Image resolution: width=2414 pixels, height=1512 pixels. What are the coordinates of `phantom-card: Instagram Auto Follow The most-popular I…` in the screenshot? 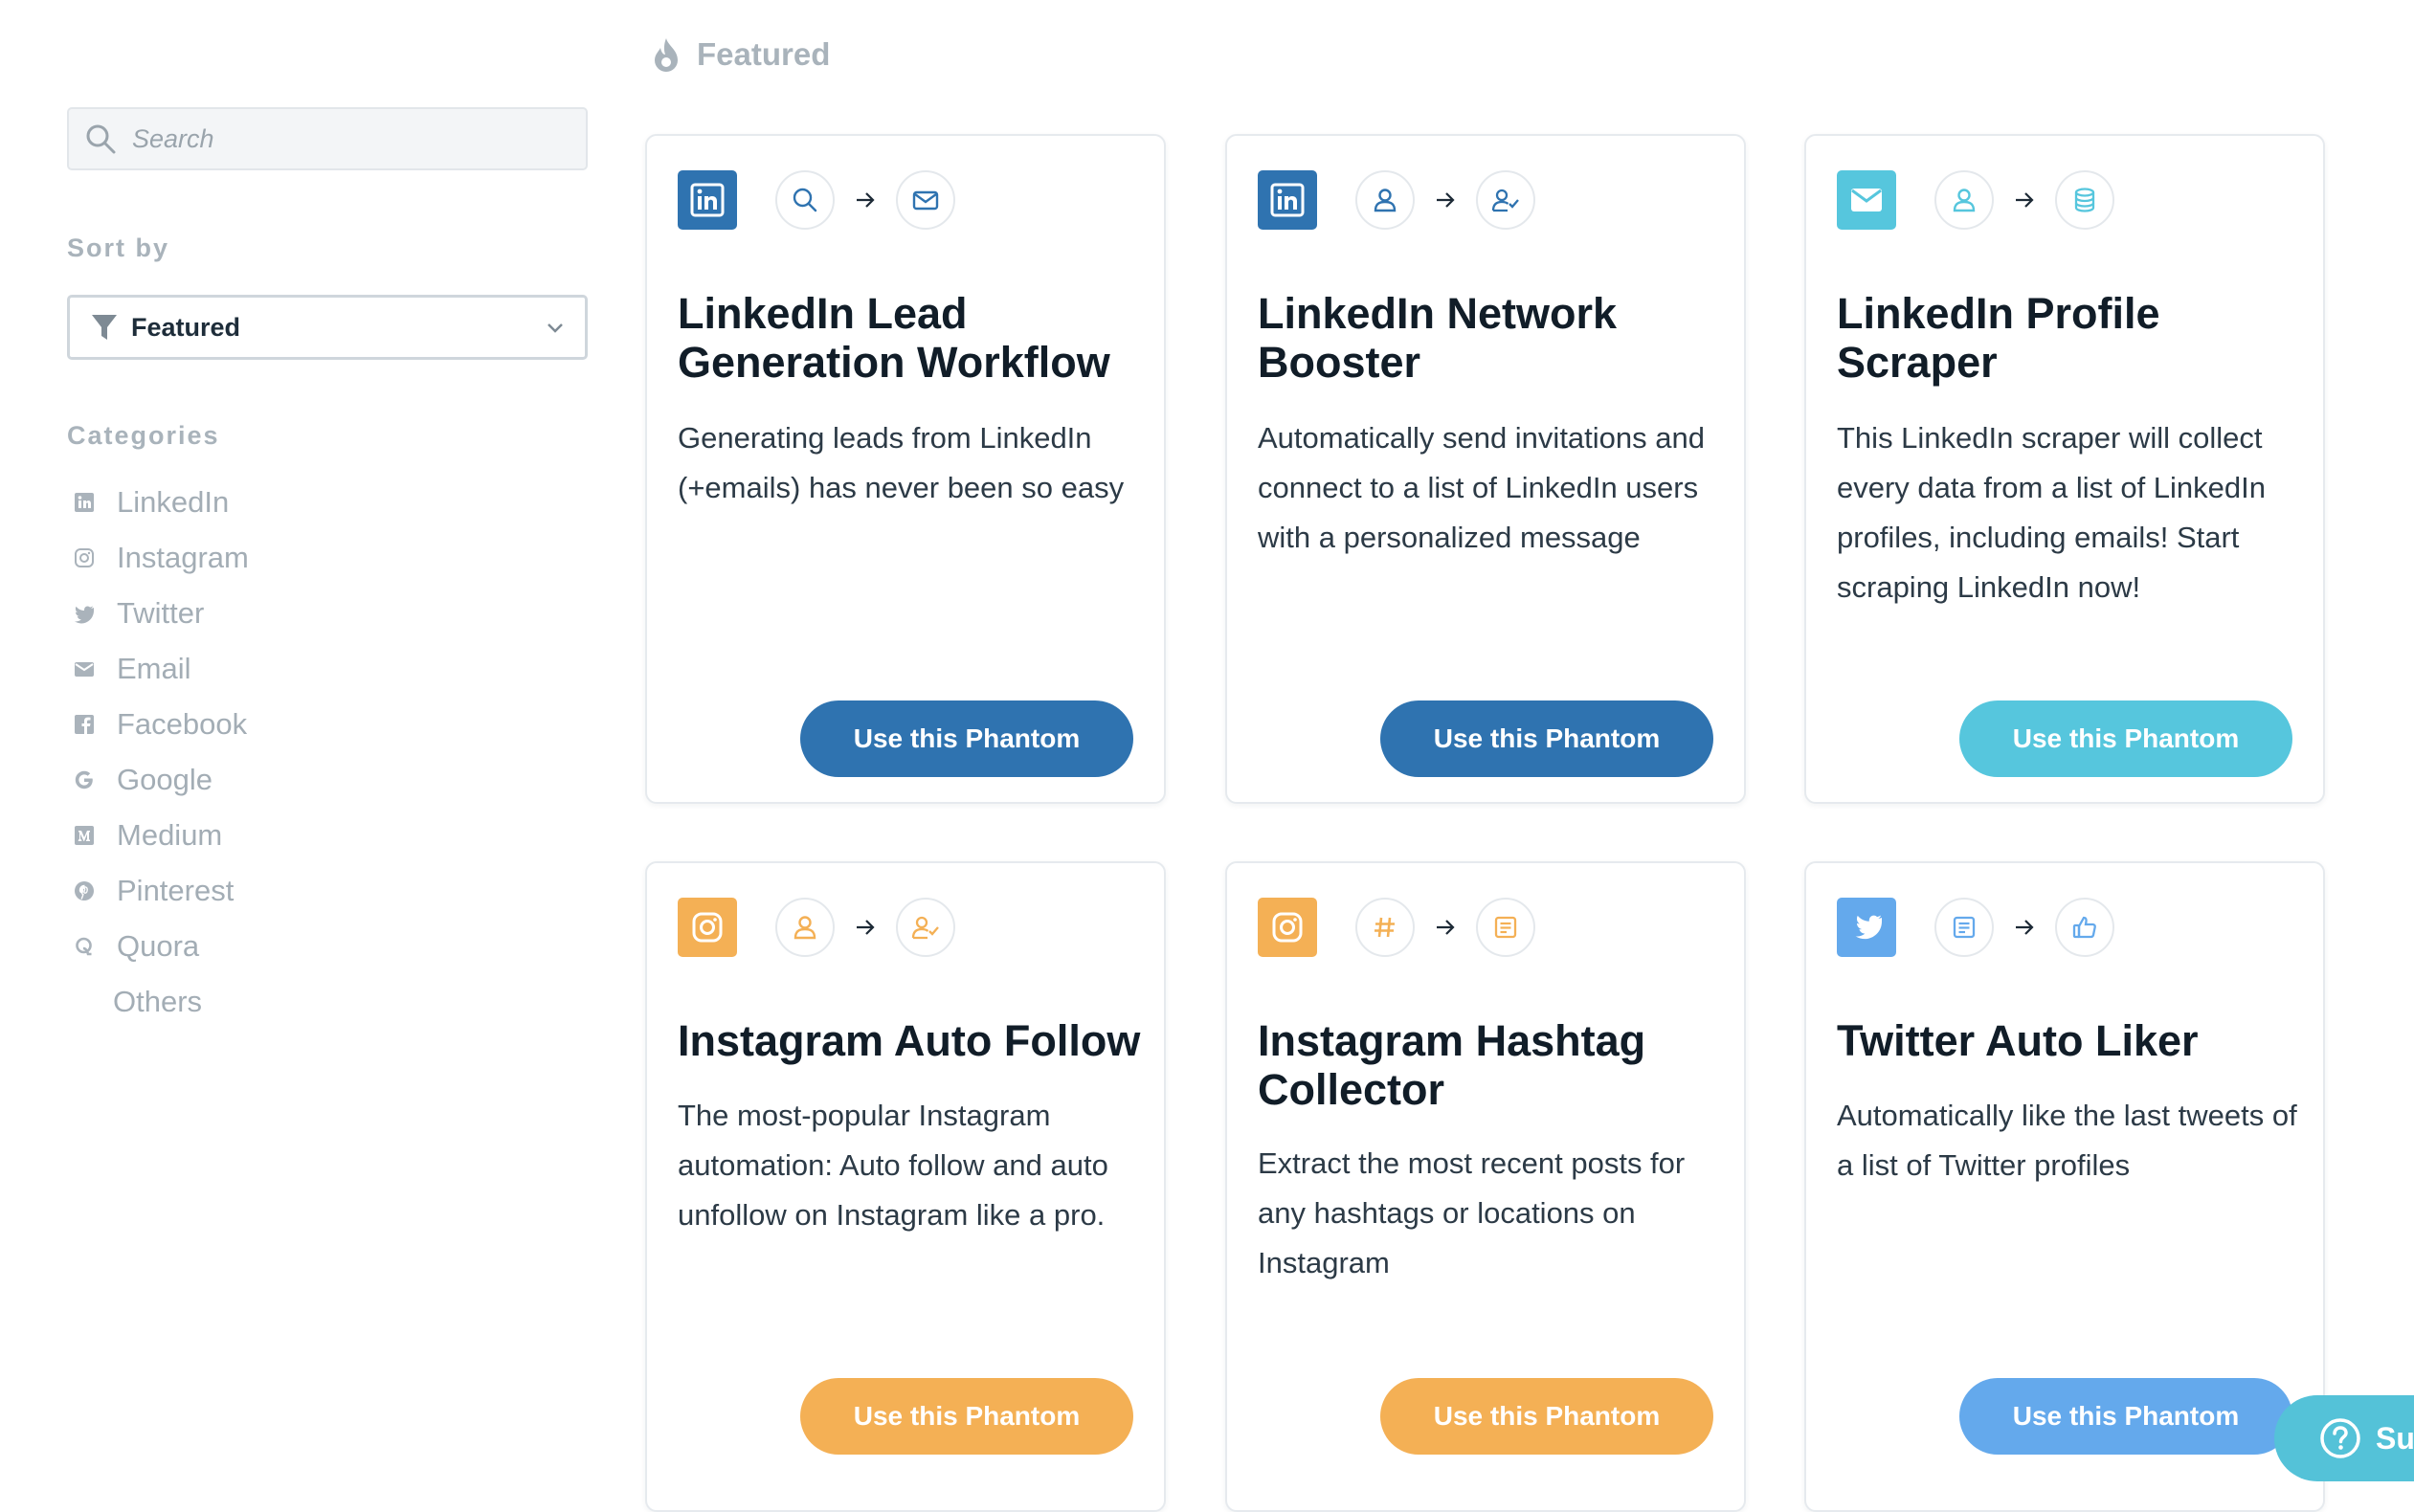 It's located at (905, 1186).